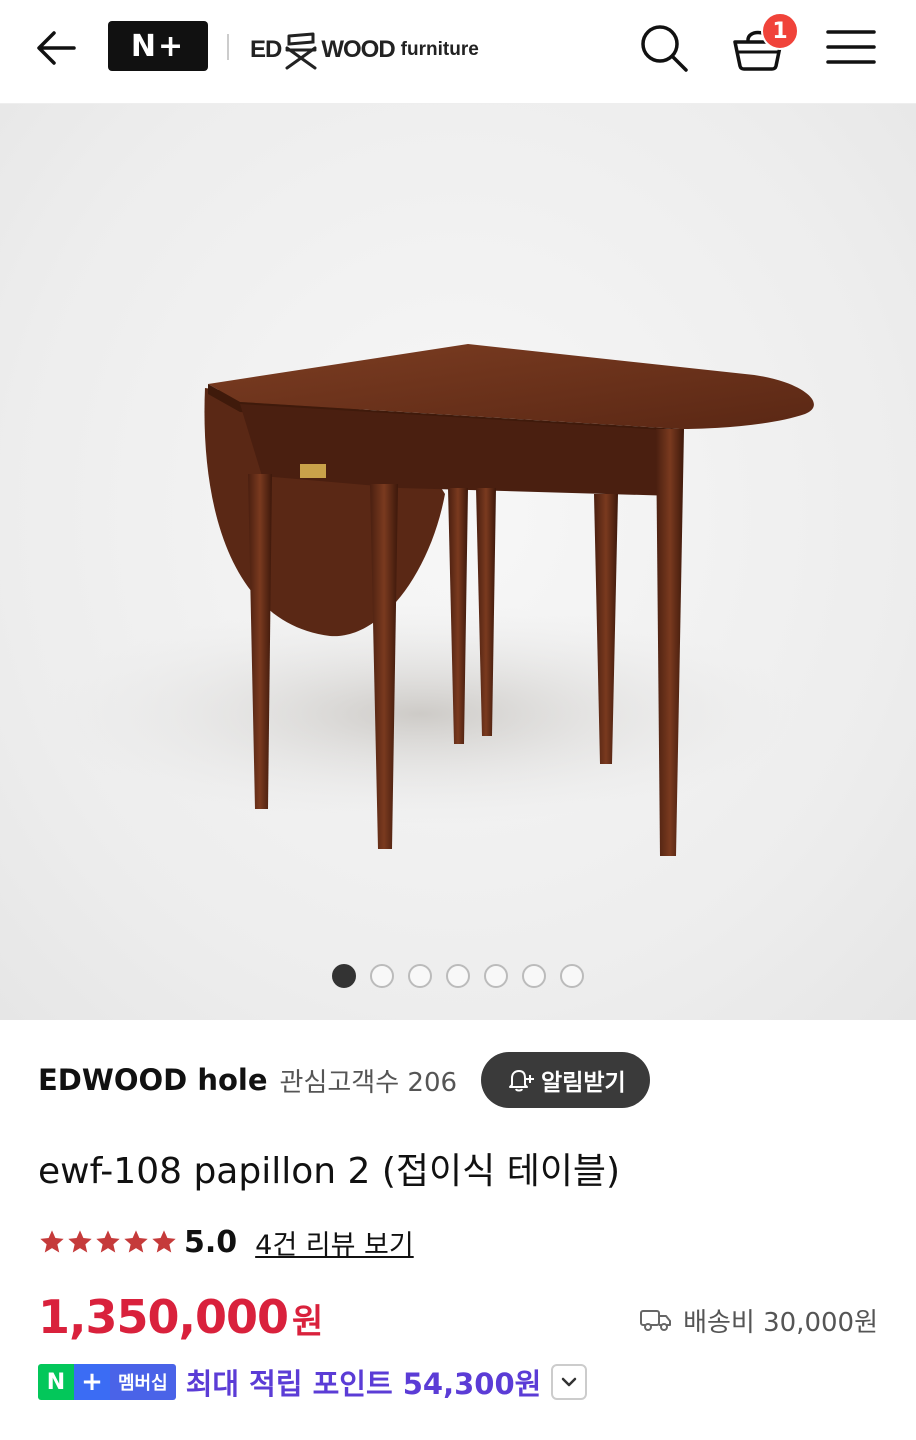 This screenshot has width=916, height=1440. I want to click on search-icon, so click(664, 48).